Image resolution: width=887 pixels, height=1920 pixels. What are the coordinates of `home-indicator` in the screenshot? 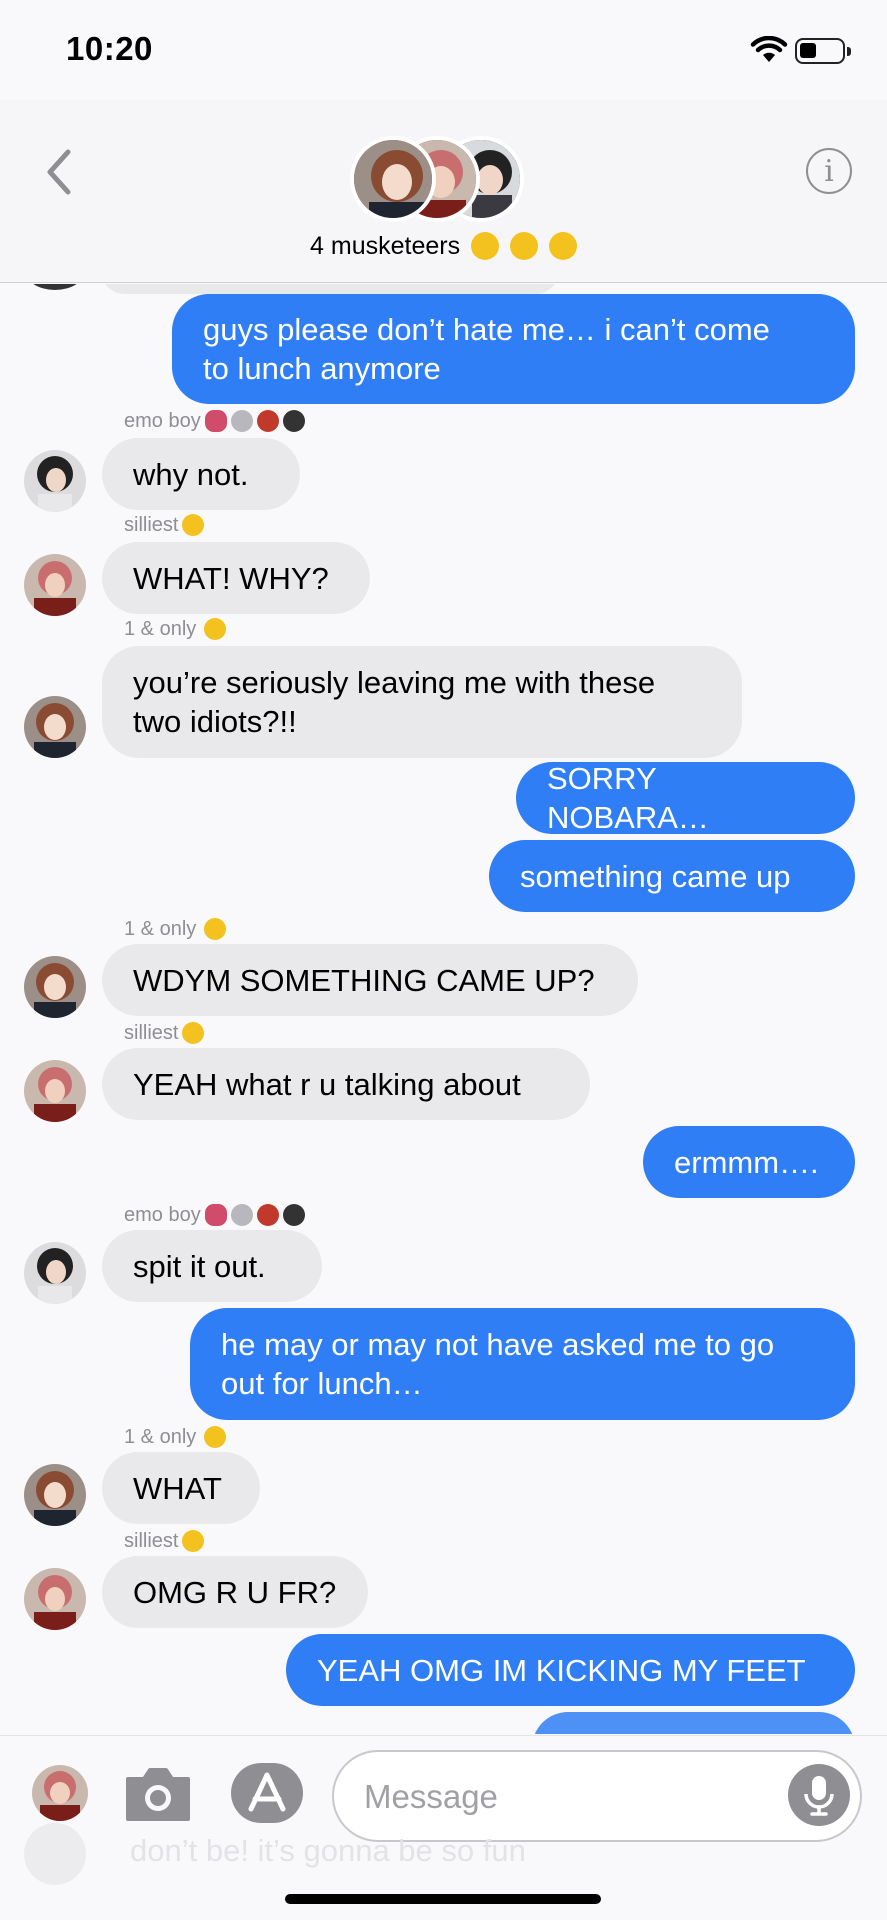 It's located at (443, 1899).